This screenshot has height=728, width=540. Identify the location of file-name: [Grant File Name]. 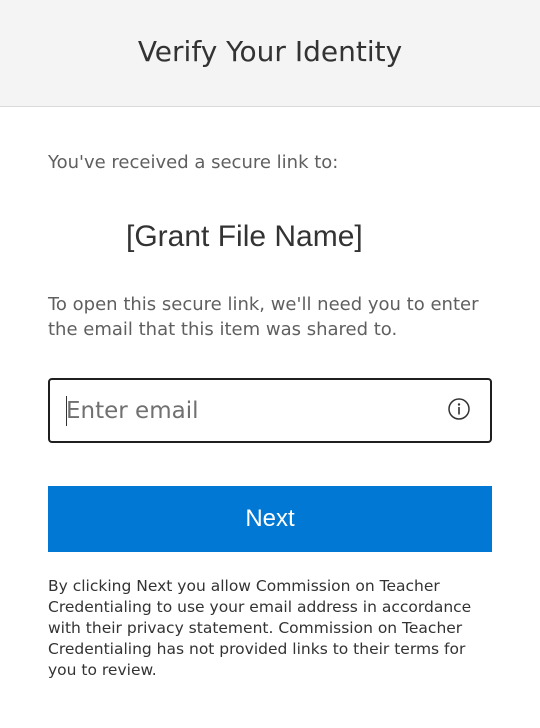
(244, 236).